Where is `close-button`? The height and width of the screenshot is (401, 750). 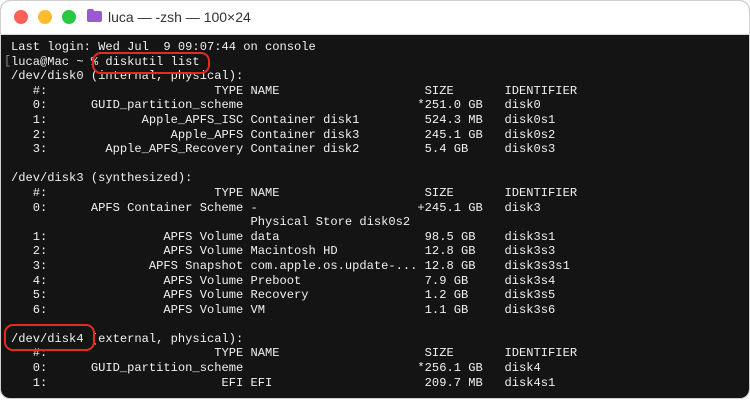 close-button is located at coordinates (21, 17).